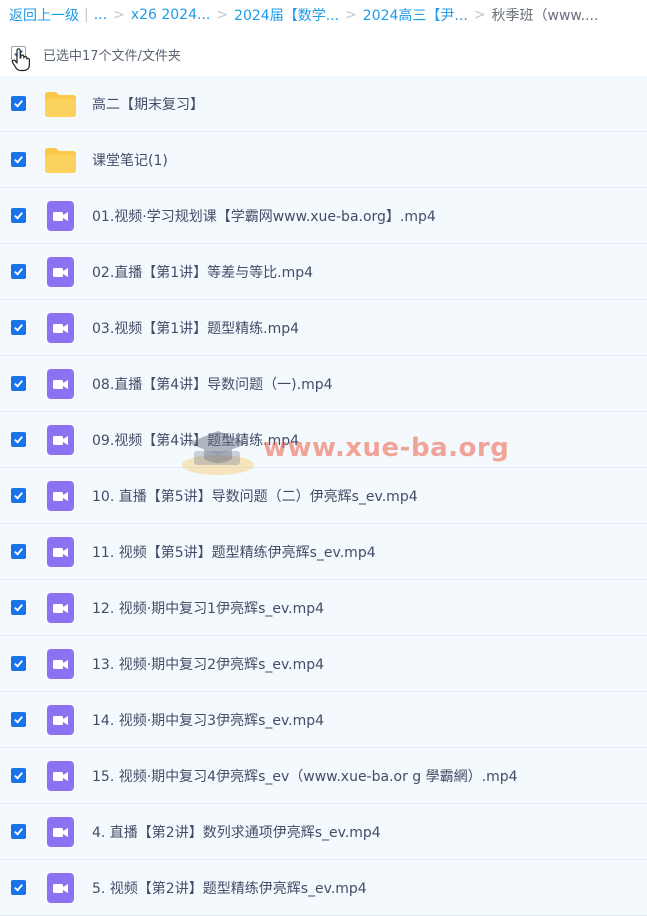 The image size is (647, 916). What do you see at coordinates (264, 216) in the screenshot?
I see `file-name: 01.视频·学习规划课【学霸网www.xue-ba.org】.mp4` at bounding box center [264, 216].